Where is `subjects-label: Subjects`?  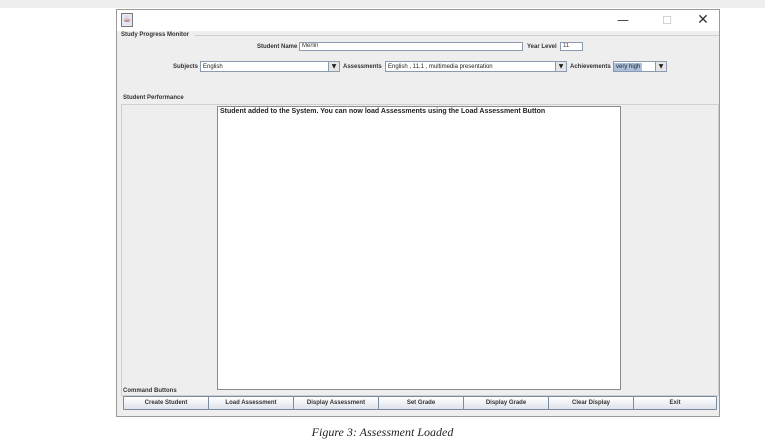 subjects-label: Subjects is located at coordinates (186, 67).